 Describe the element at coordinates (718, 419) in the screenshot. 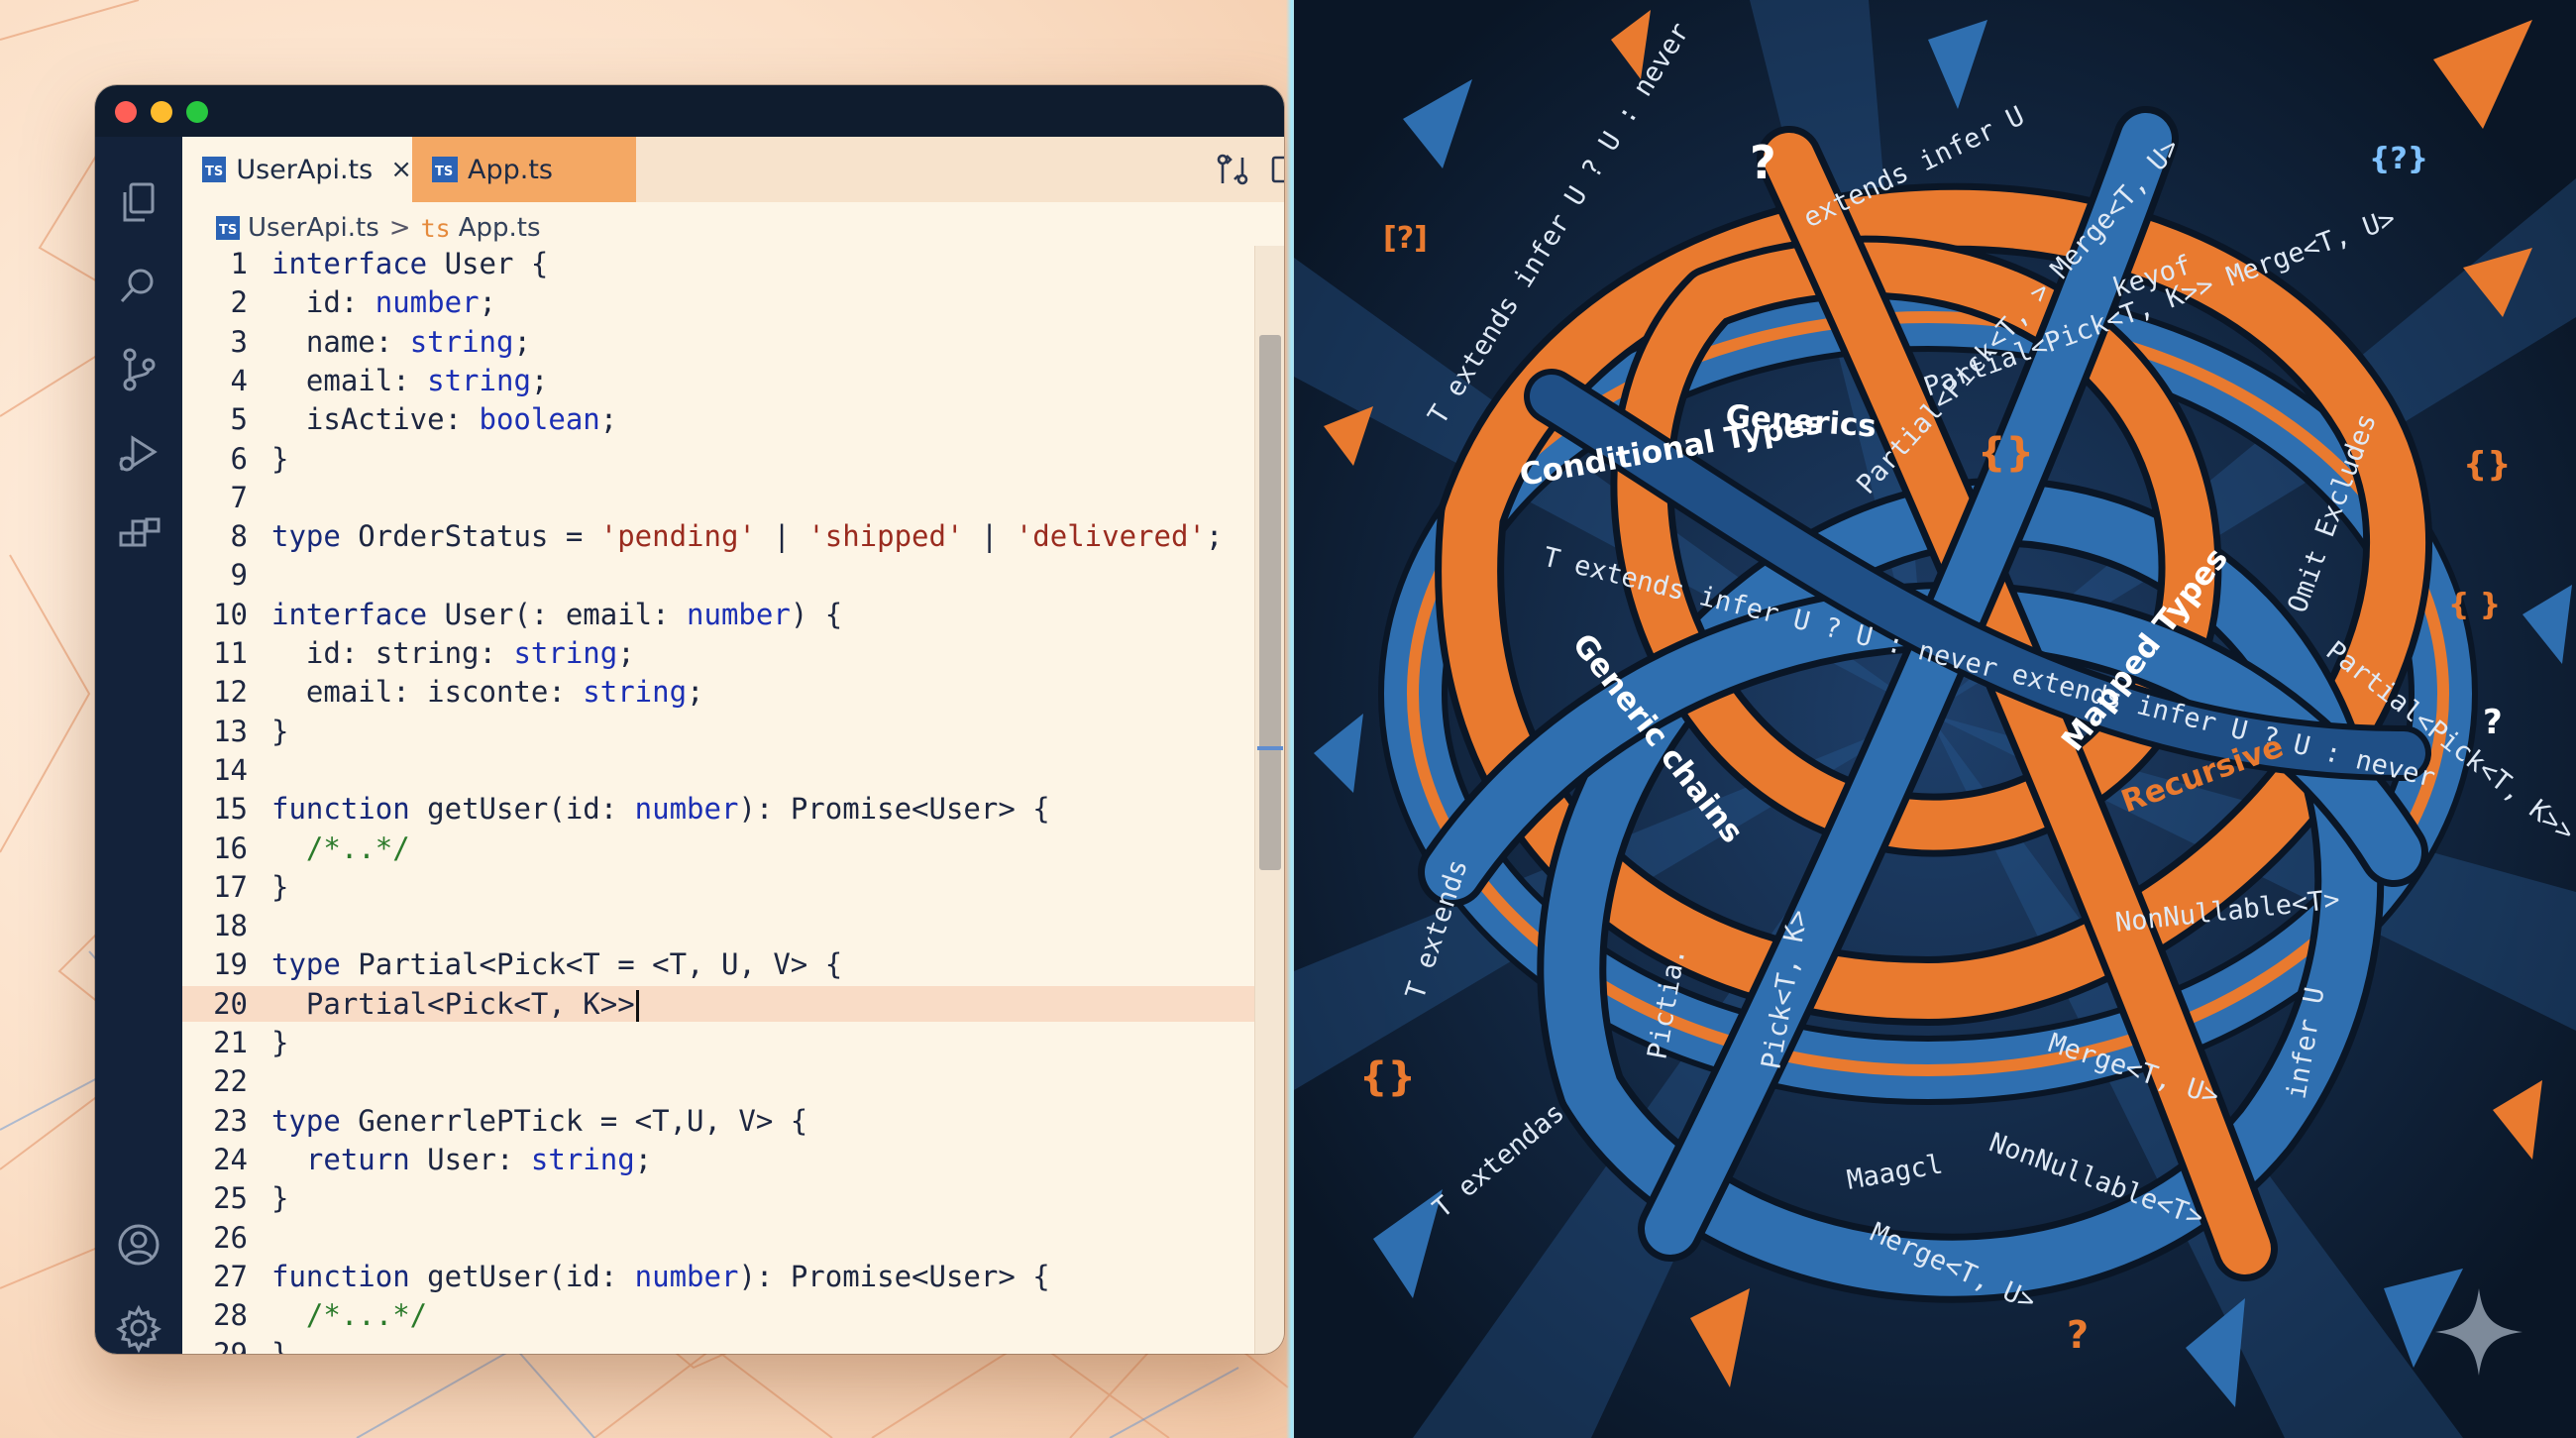

I see `code-line: 5 isActive: boolean;` at that location.